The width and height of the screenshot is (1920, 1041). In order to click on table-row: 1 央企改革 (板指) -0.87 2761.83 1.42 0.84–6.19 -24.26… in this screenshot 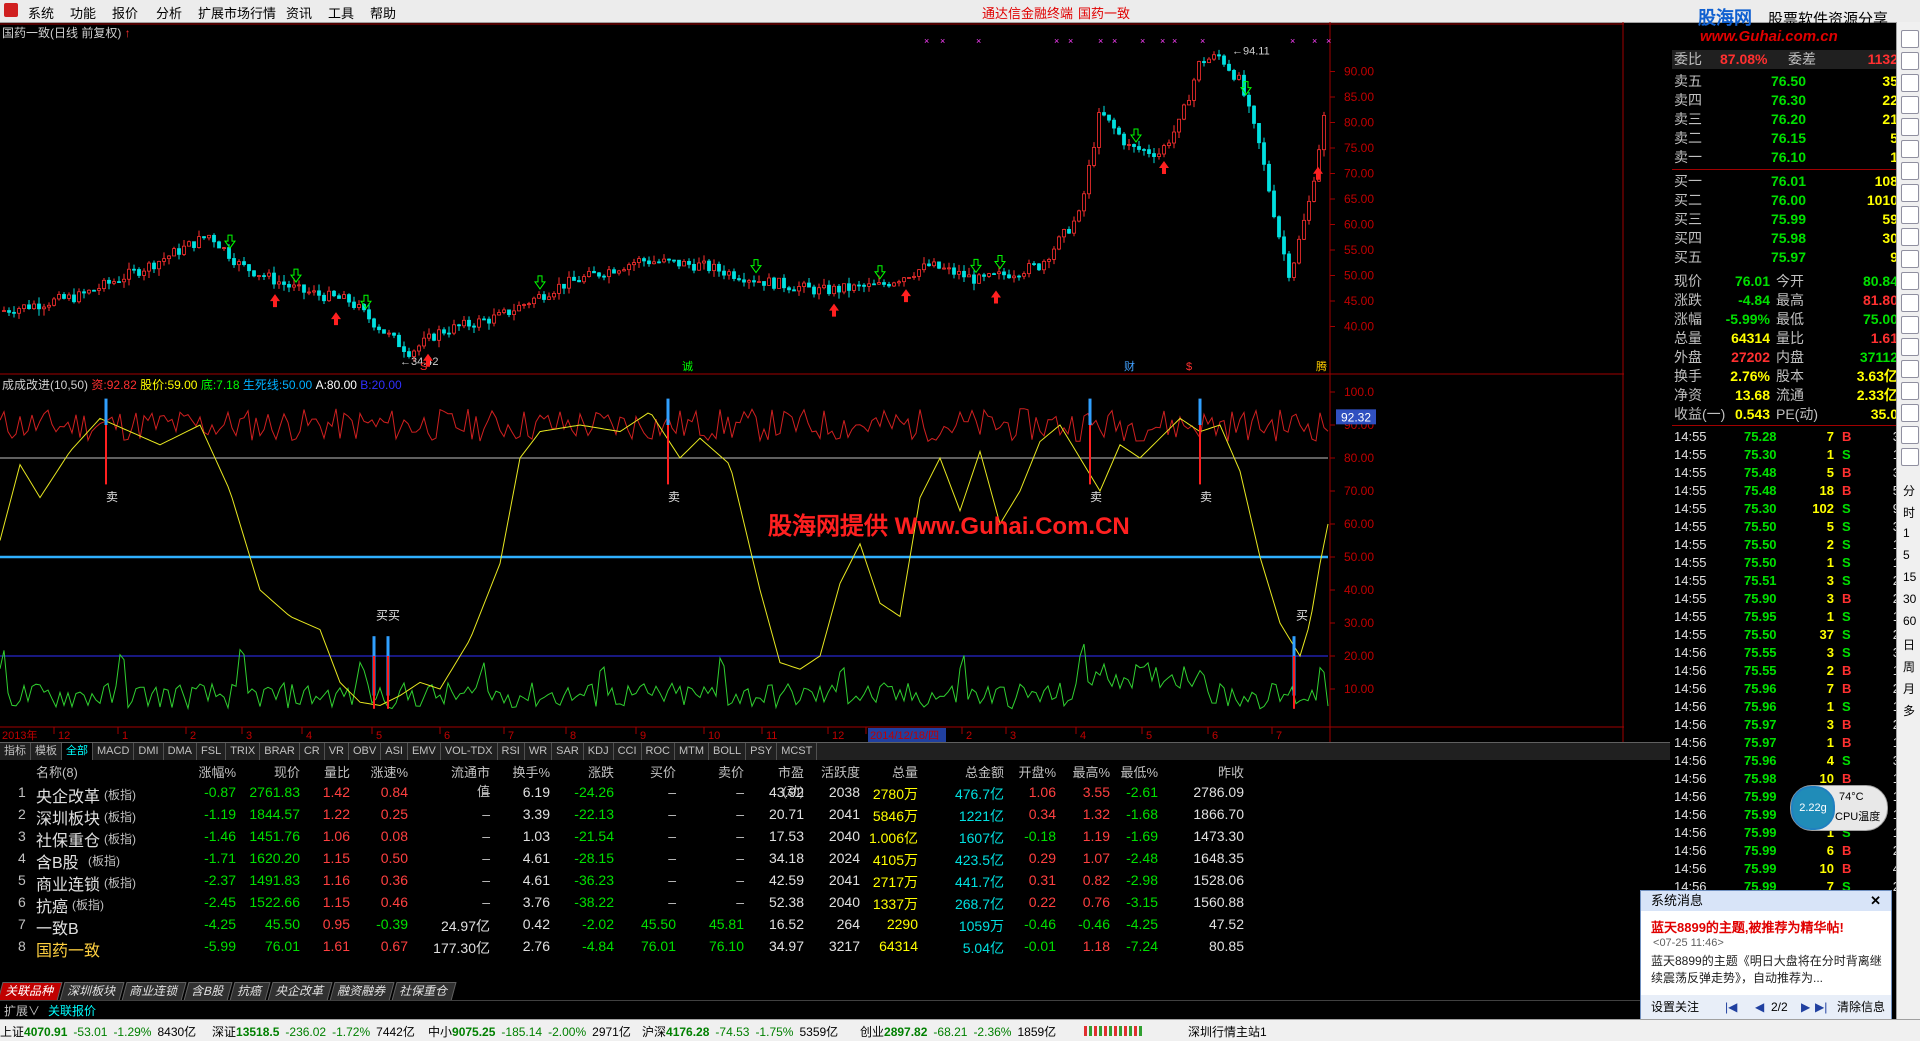, I will do `click(630, 794)`.